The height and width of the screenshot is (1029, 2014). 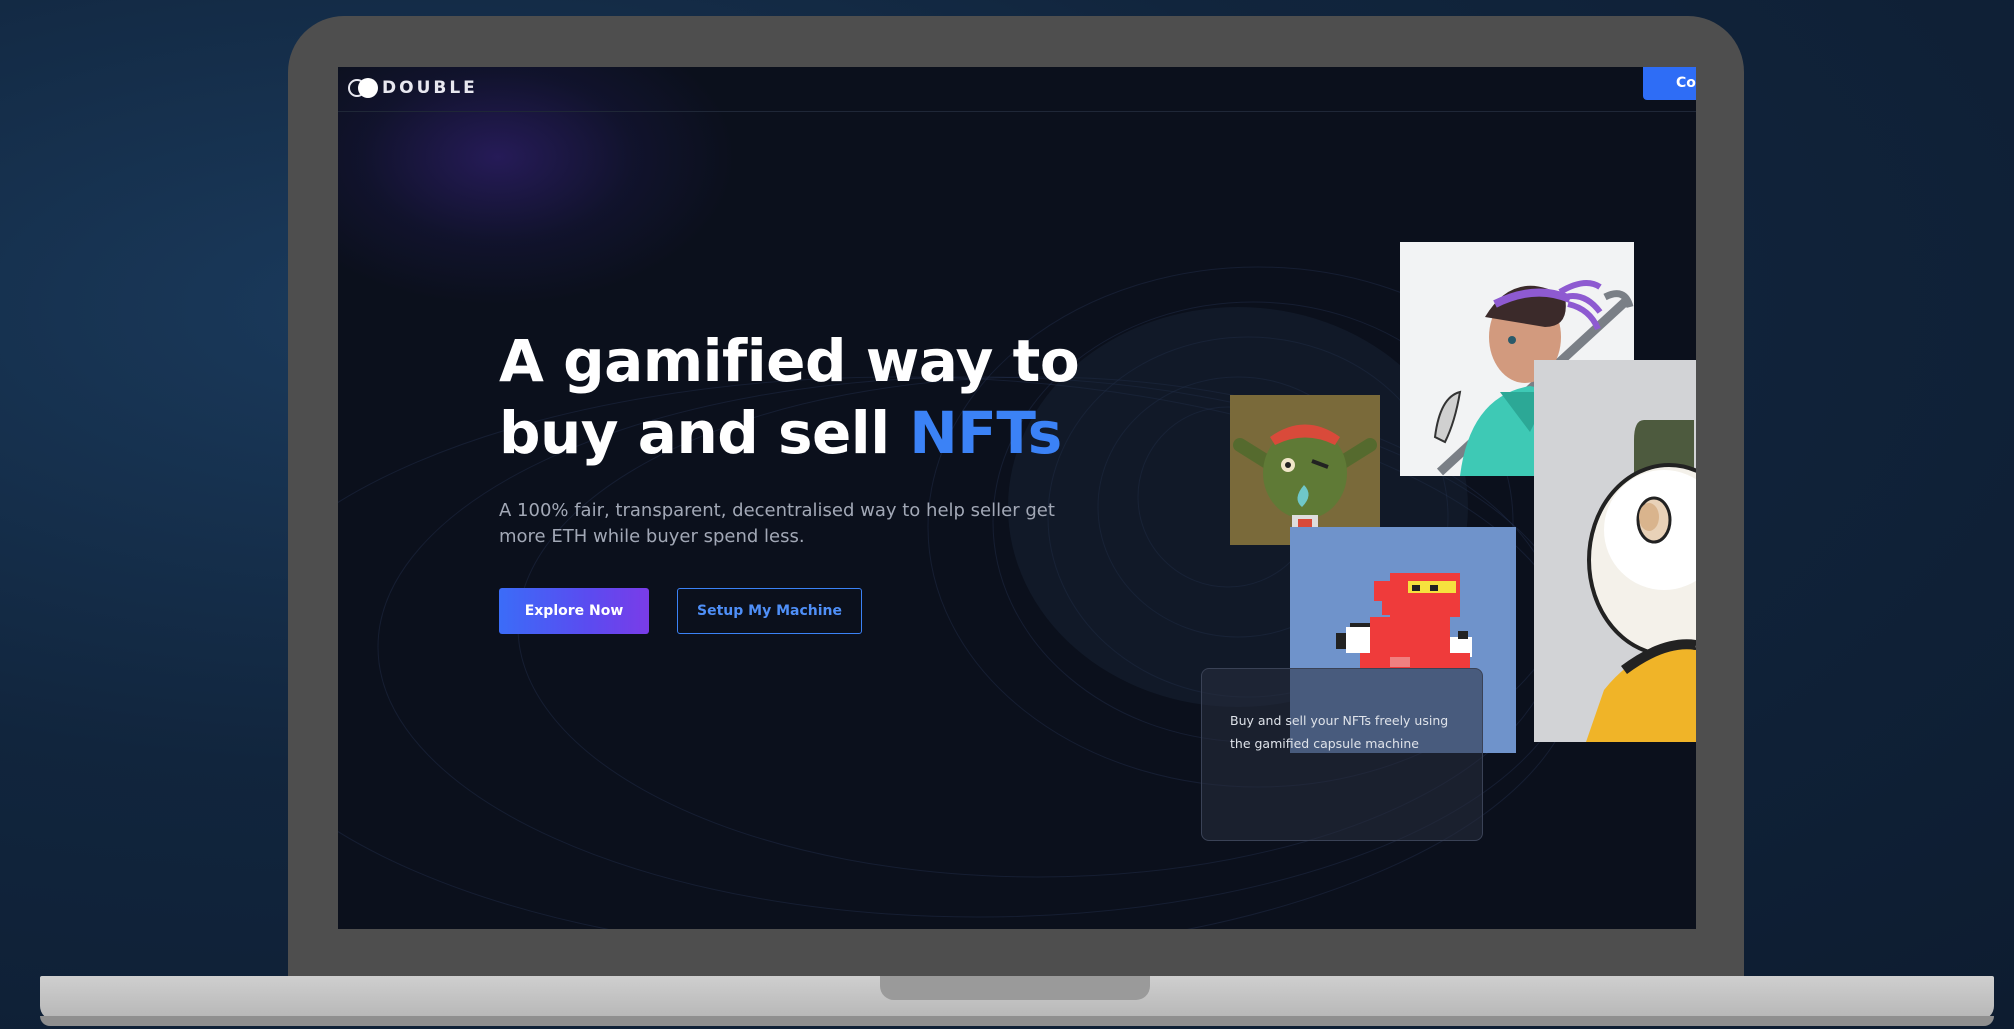 I want to click on goblin-image, so click(x=1305, y=470).